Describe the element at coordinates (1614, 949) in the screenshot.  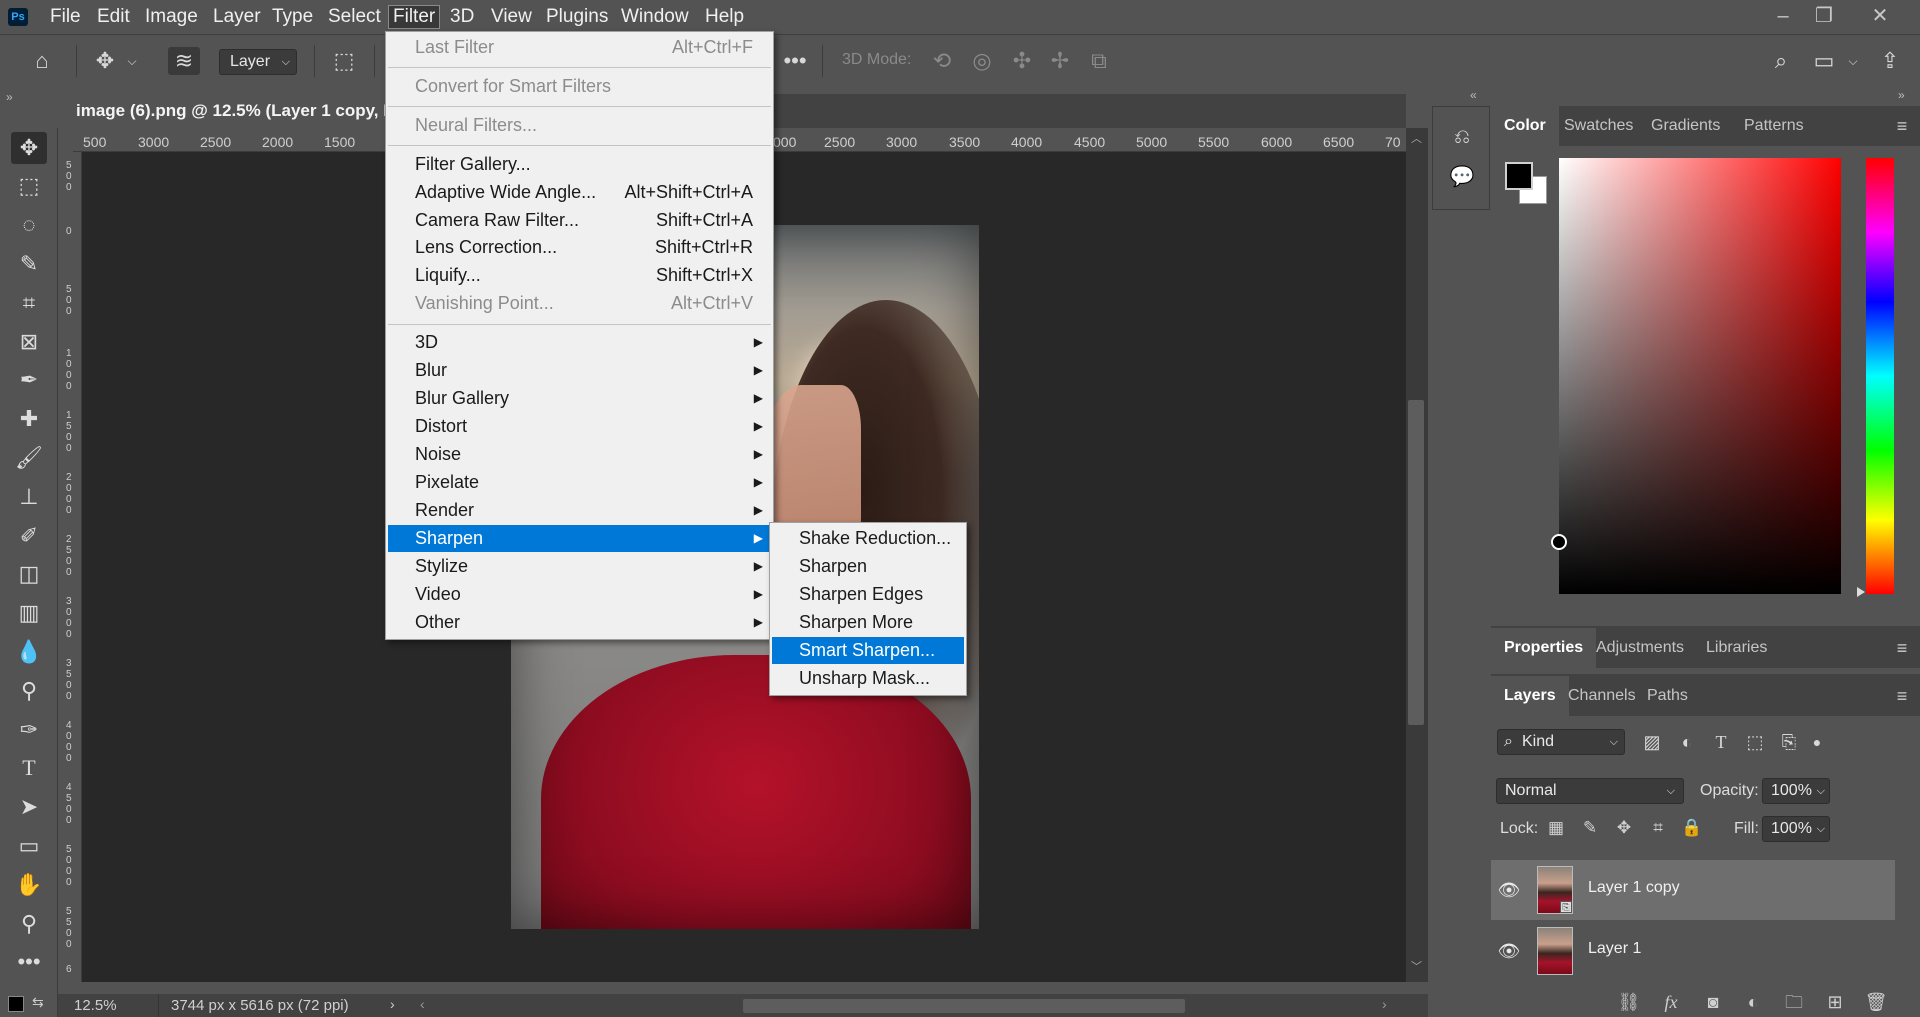
I see `layer-name: Layer 1` at that location.